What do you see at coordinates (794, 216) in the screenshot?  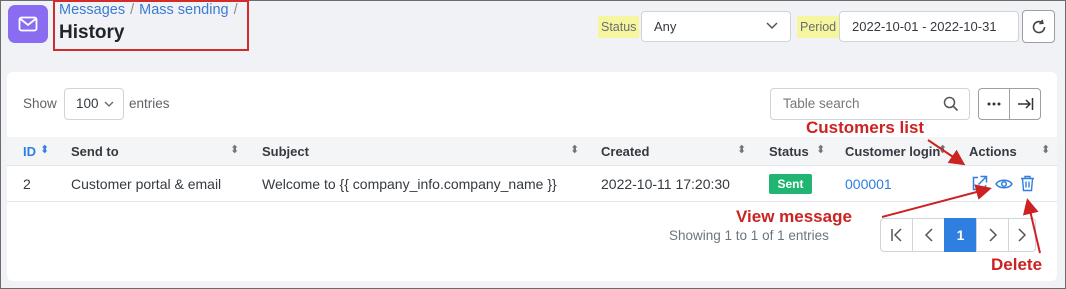 I see `annotation-view-message: View message` at bounding box center [794, 216].